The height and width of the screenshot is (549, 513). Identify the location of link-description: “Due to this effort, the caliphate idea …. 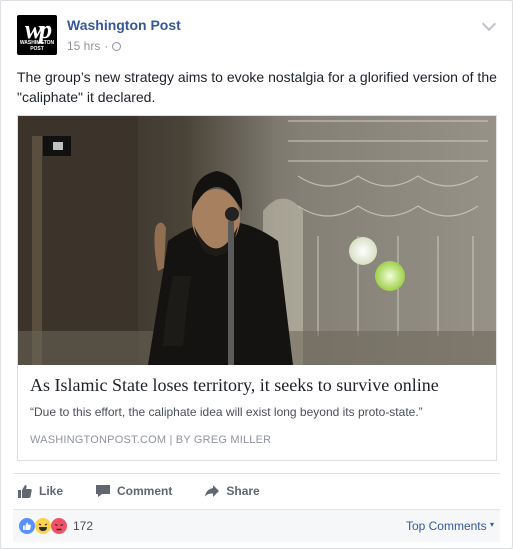
(226, 412).